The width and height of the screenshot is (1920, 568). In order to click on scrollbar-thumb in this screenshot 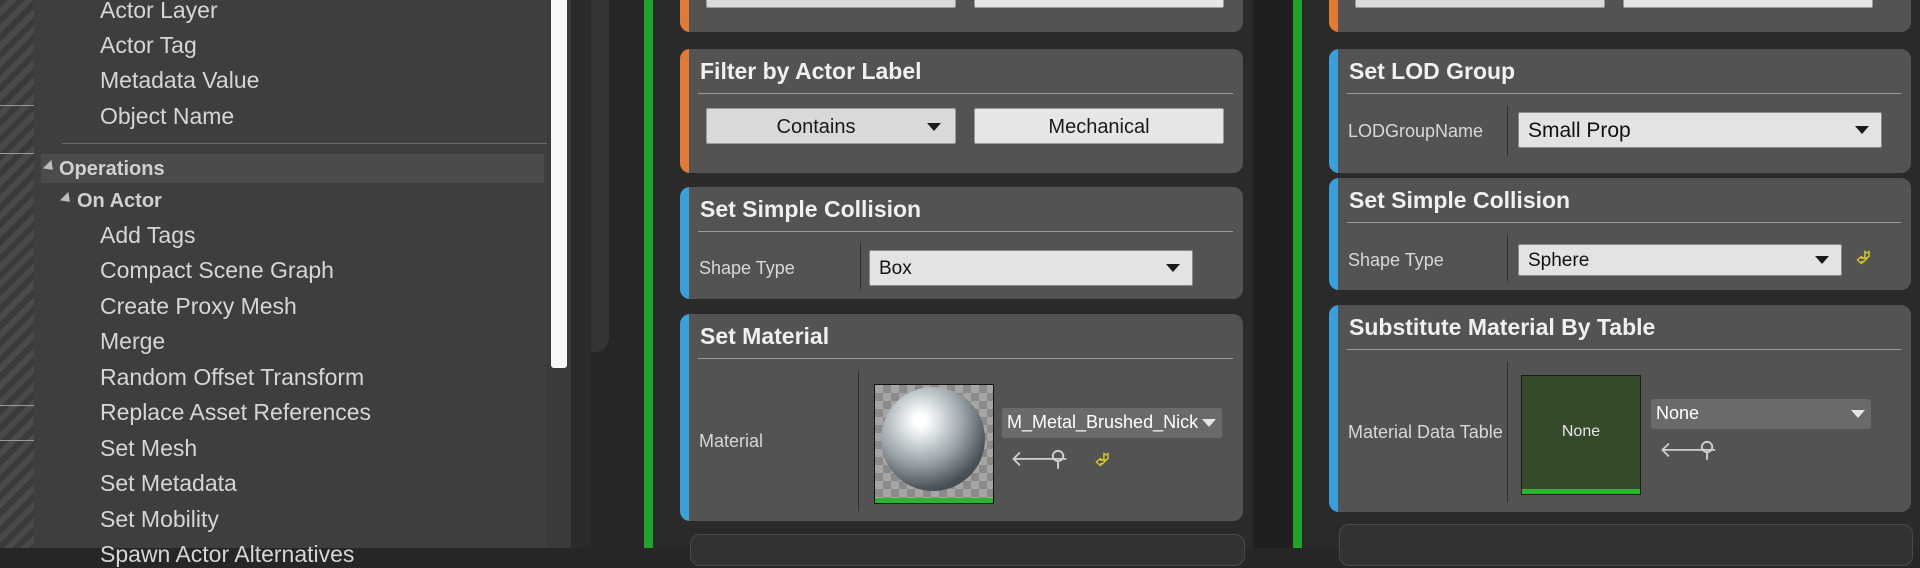, I will do `click(559, 184)`.